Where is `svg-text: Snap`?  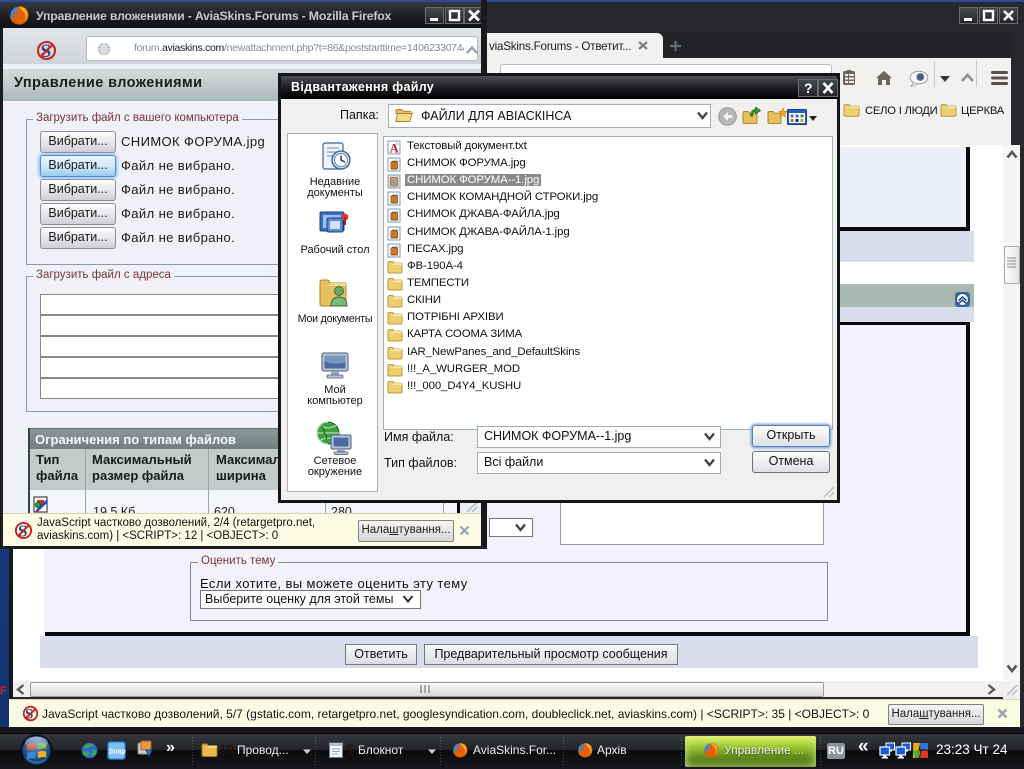 svg-text: Snap is located at coordinates (117, 752).